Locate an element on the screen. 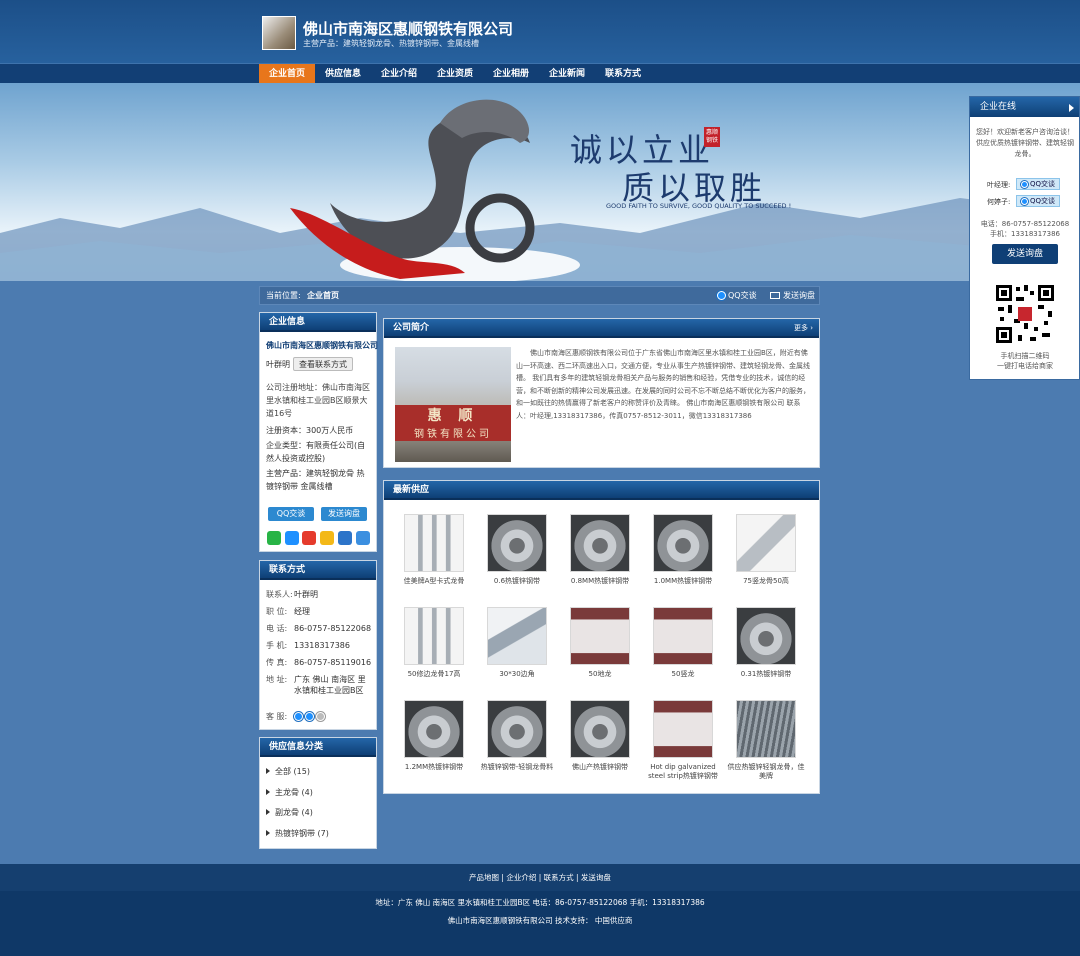 The width and height of the screenshot is (1080, 956). company-logo is located at coordinates (279, 33).